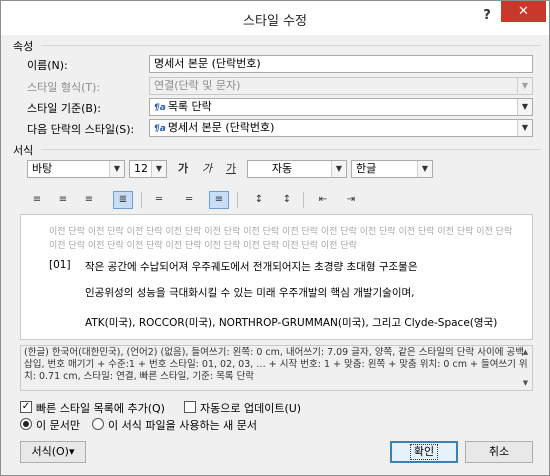 This screenshot has height=476, width=550. I want to click on properties-section-label: 속성, so click(23, 46).